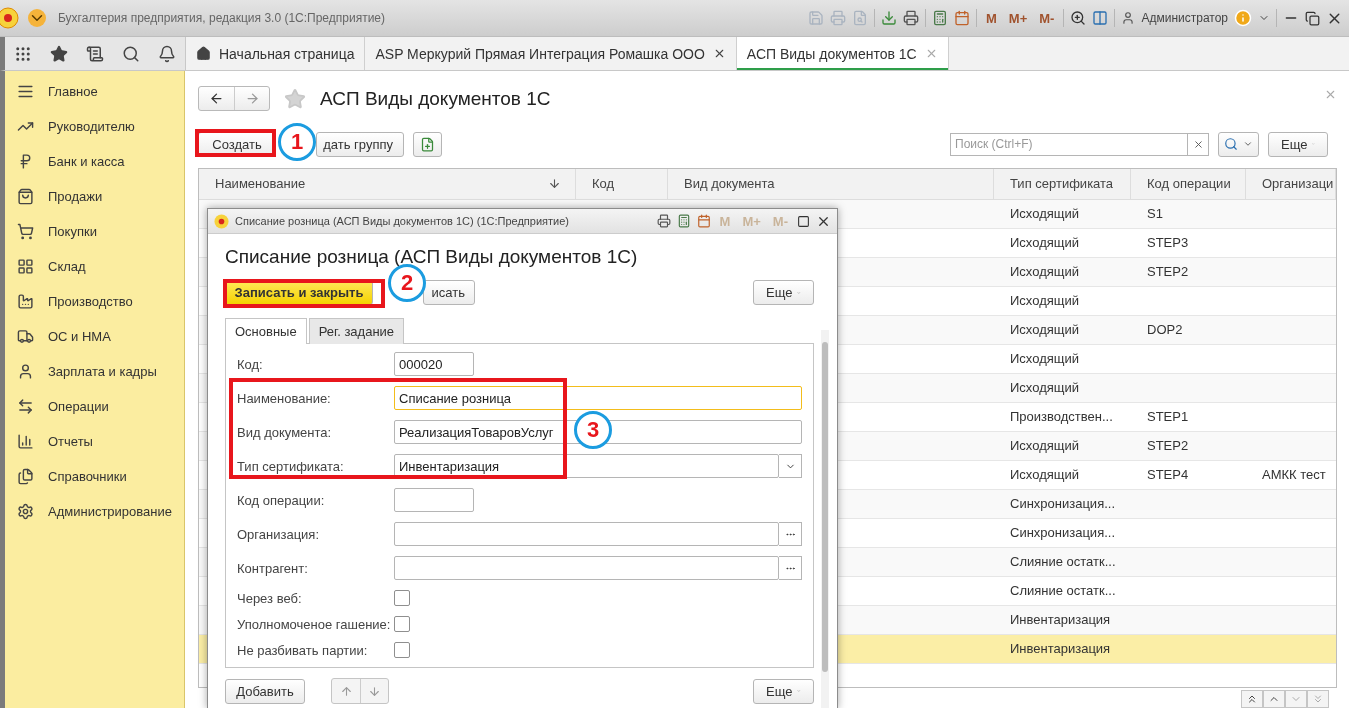 Image resolution: width=1349 pixels, height=708 pixels. Describe the element at coordinates (435, 98) in the screenshot. I see `page-title: АСП Виды документов 1С` at that location.